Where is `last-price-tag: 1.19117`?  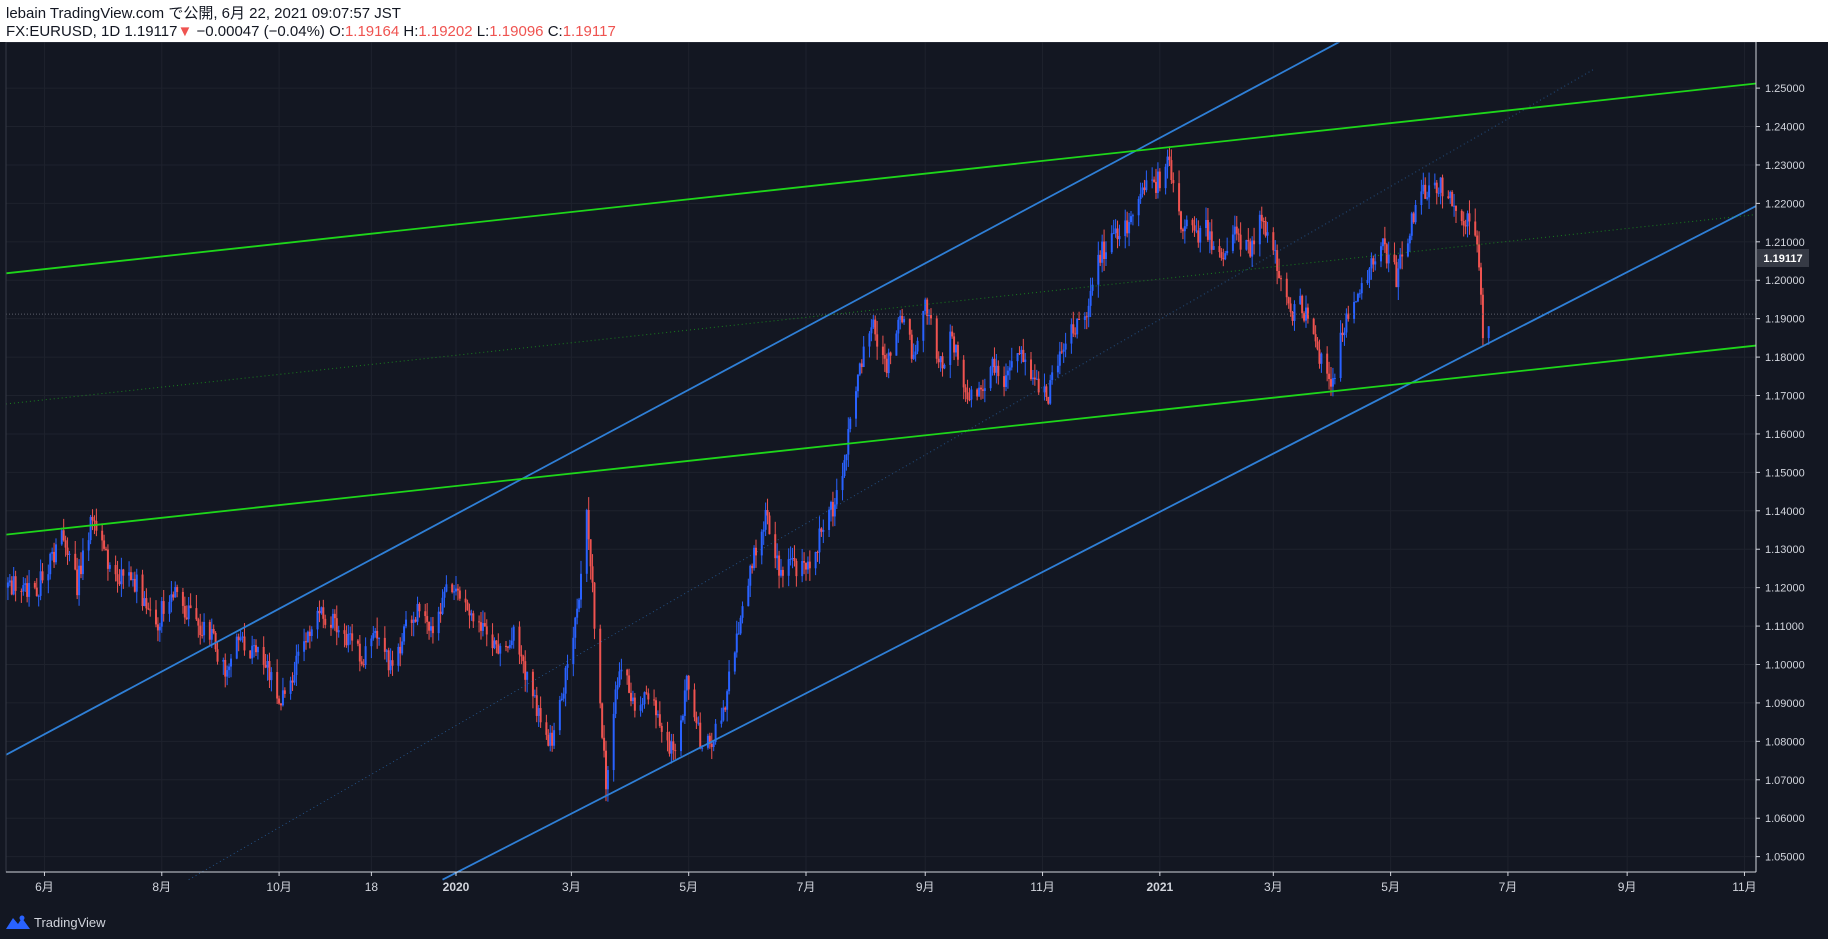
last-price-tag: 1.19117 is located at coordinates (1783, 258).